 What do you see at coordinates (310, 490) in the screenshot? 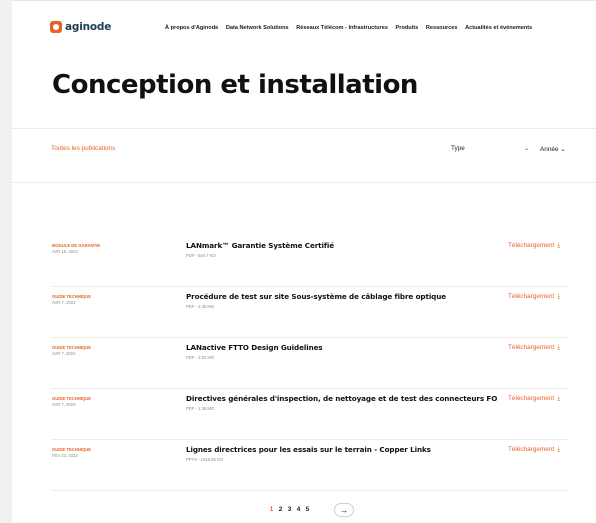
I see `row-divider` at bounding box center [310, 490].